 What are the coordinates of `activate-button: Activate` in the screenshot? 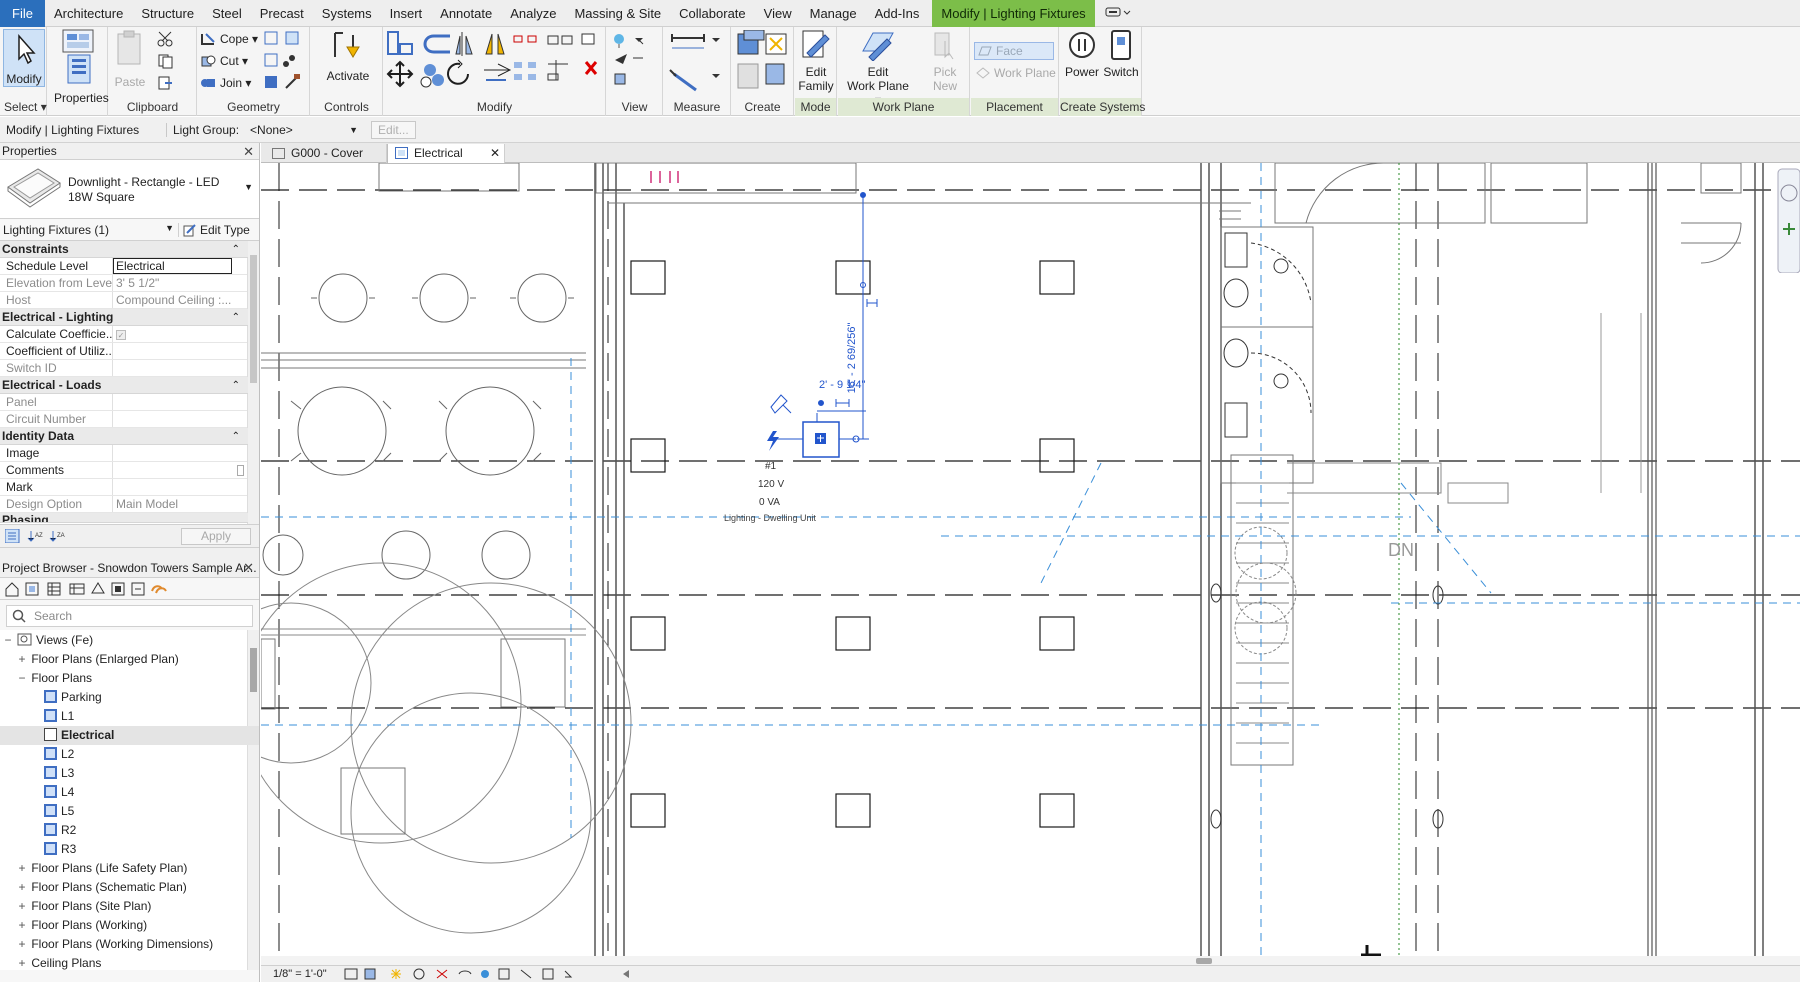 It's located at (348, 56).